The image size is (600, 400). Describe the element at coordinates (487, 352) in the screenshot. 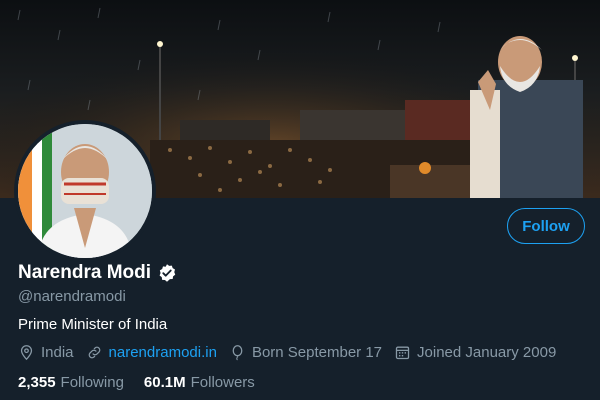

I see `joined-text: Joined January 2009` at that location.